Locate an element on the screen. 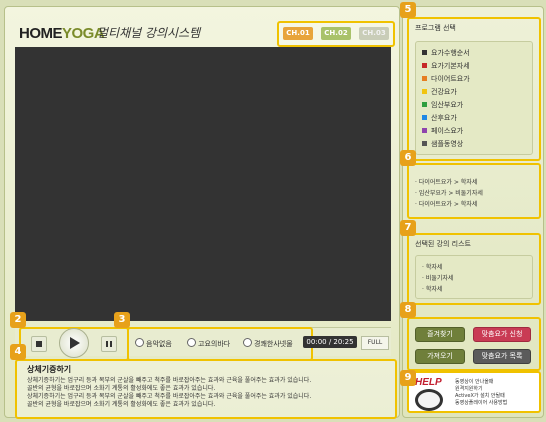 The image size is (546, 422). program-label: 샘플동영상 is located at coordinates (447, 144).